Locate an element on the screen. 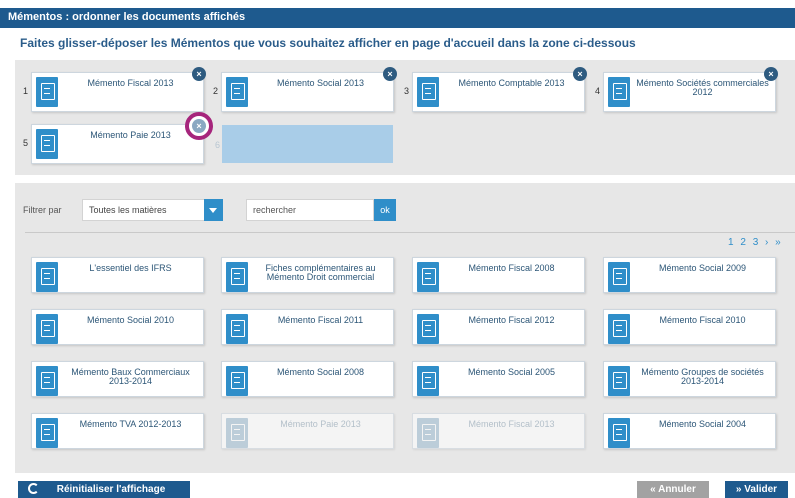  slot-number-4: 4 is located at coordinates (598, 91).